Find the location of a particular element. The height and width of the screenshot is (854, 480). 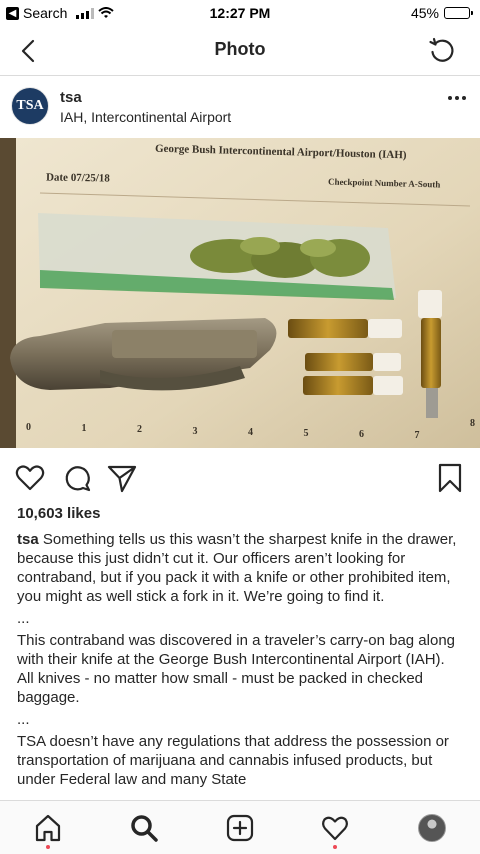

nav-header: Photo is located at coordinates (240, 51).